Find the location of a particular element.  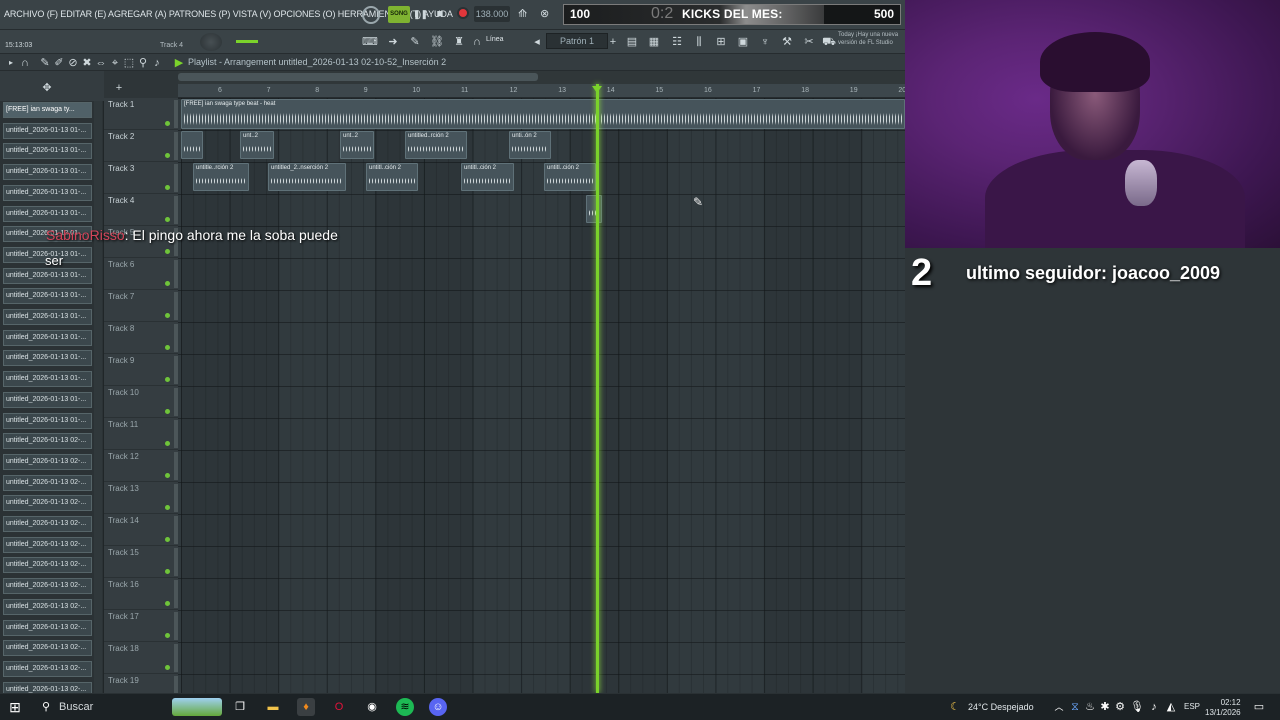

track-header: Track 9 is located at coordinates (141, 370).